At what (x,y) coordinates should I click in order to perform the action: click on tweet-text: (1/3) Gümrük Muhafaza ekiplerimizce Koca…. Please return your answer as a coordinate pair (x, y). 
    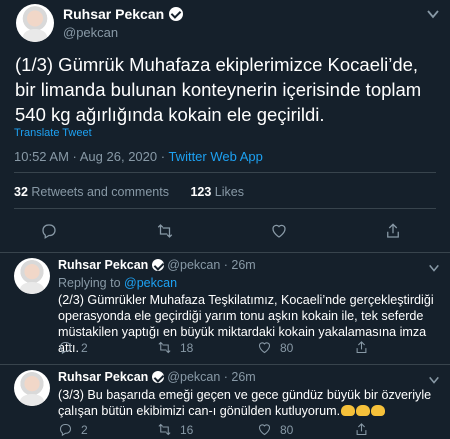
    Looking at the image, I should click on (218, 89).